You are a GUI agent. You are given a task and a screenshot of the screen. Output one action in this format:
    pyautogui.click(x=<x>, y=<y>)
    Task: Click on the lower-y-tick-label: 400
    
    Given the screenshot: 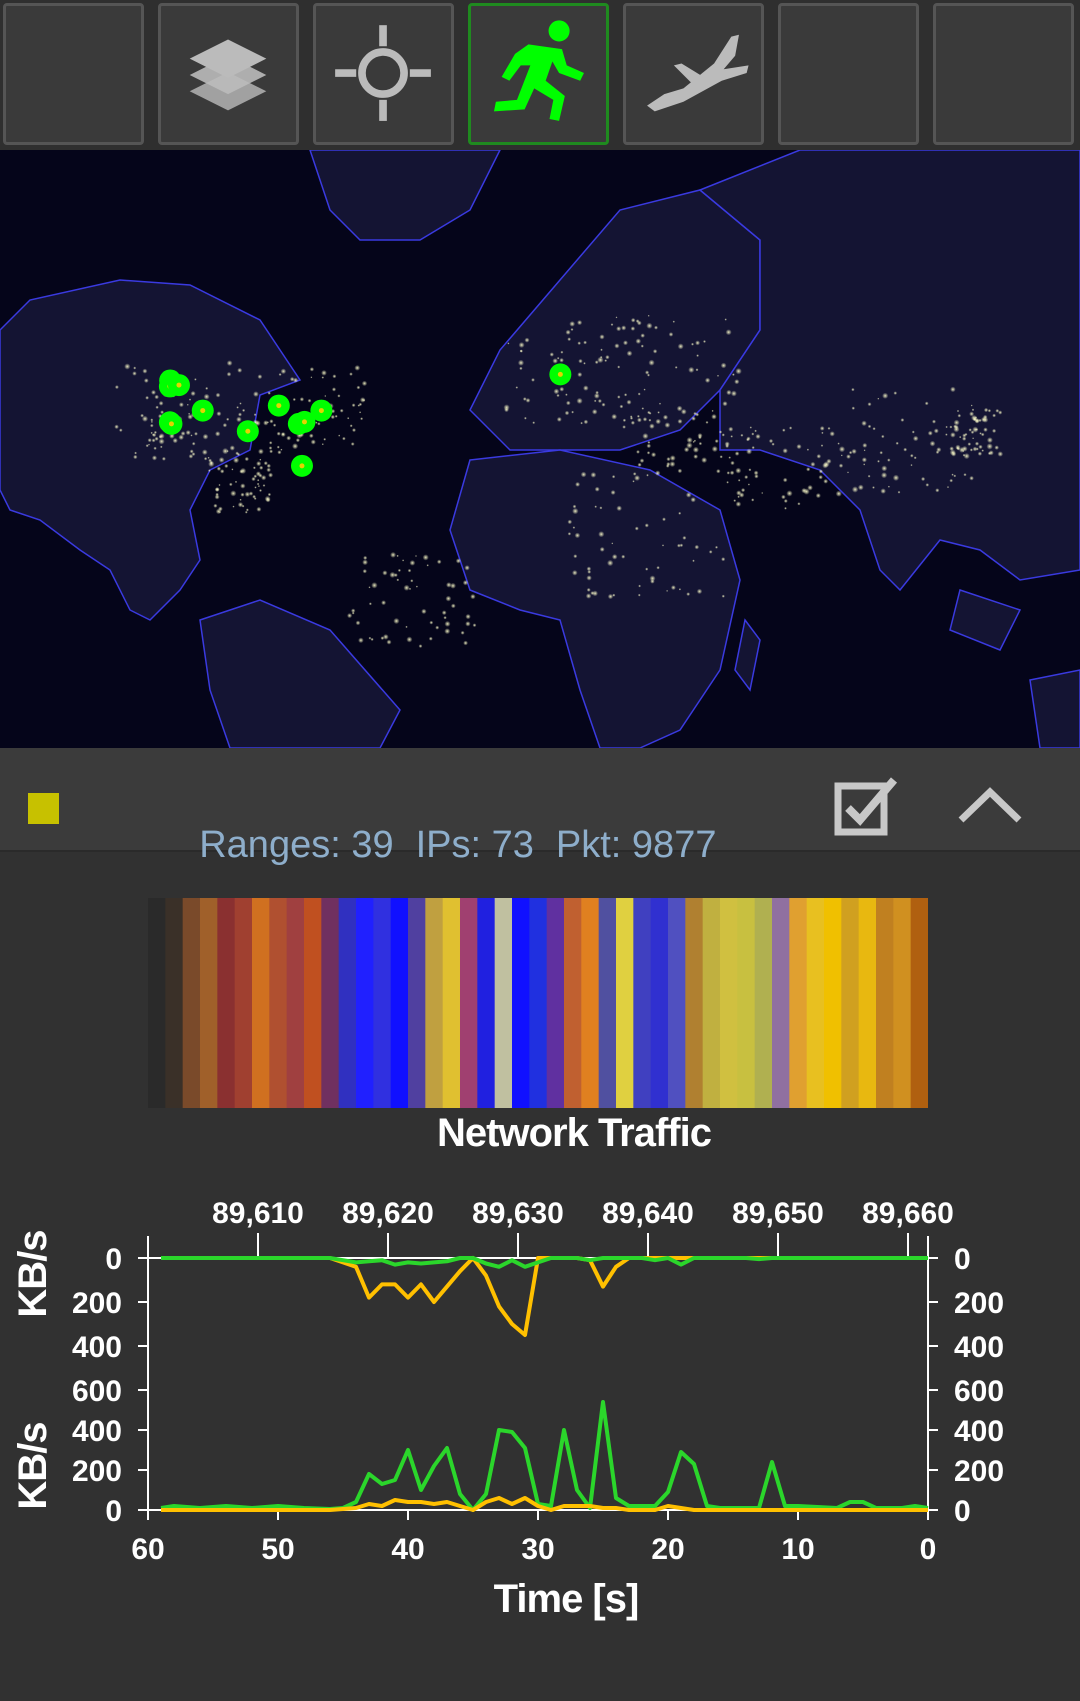 What is the action you would take?
    pyautogui.click(x=97, y=1431)
    